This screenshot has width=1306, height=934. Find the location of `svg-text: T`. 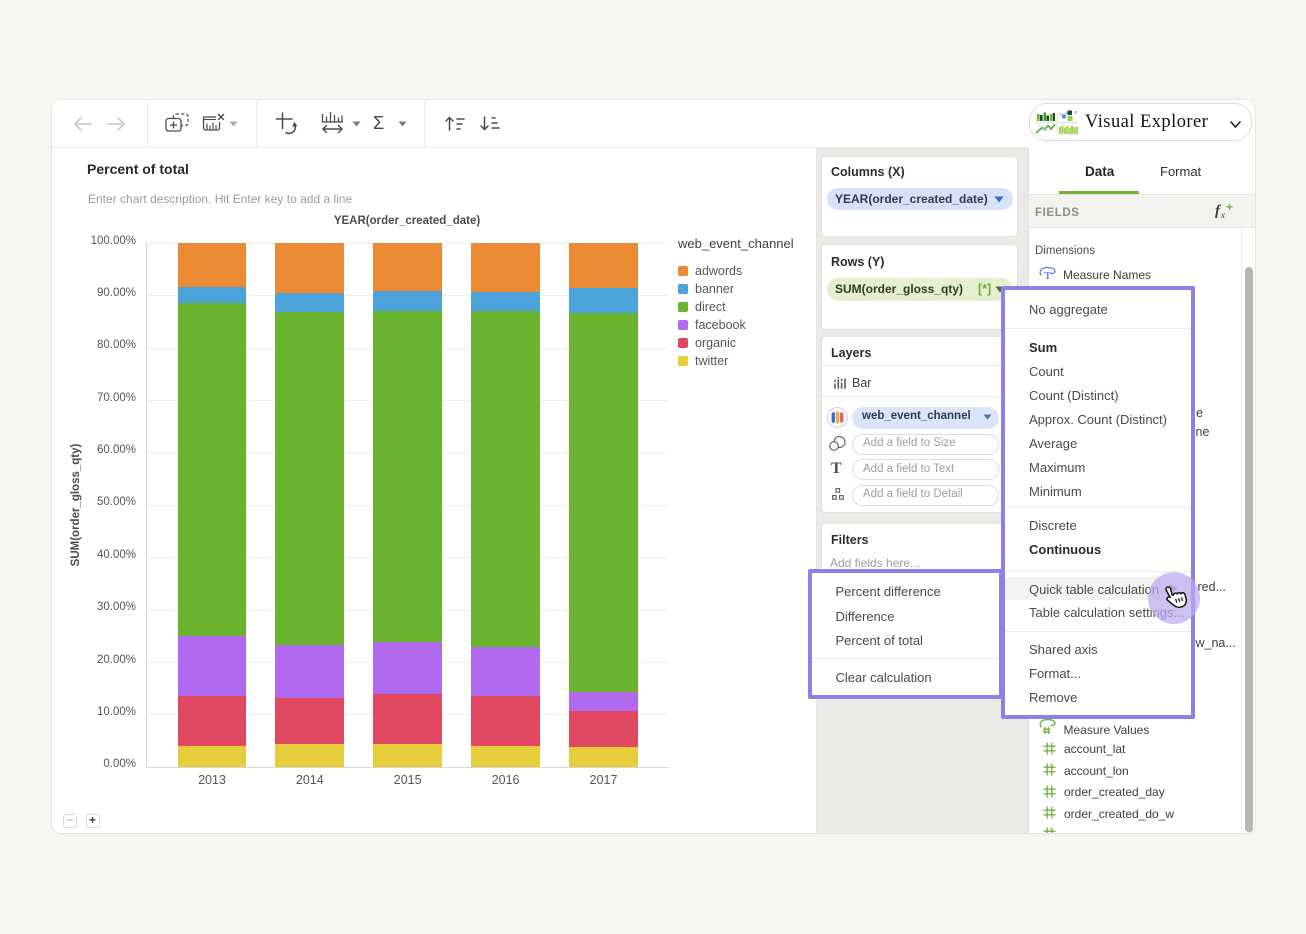

svg-text: T is located at coordinates (1048, 275).